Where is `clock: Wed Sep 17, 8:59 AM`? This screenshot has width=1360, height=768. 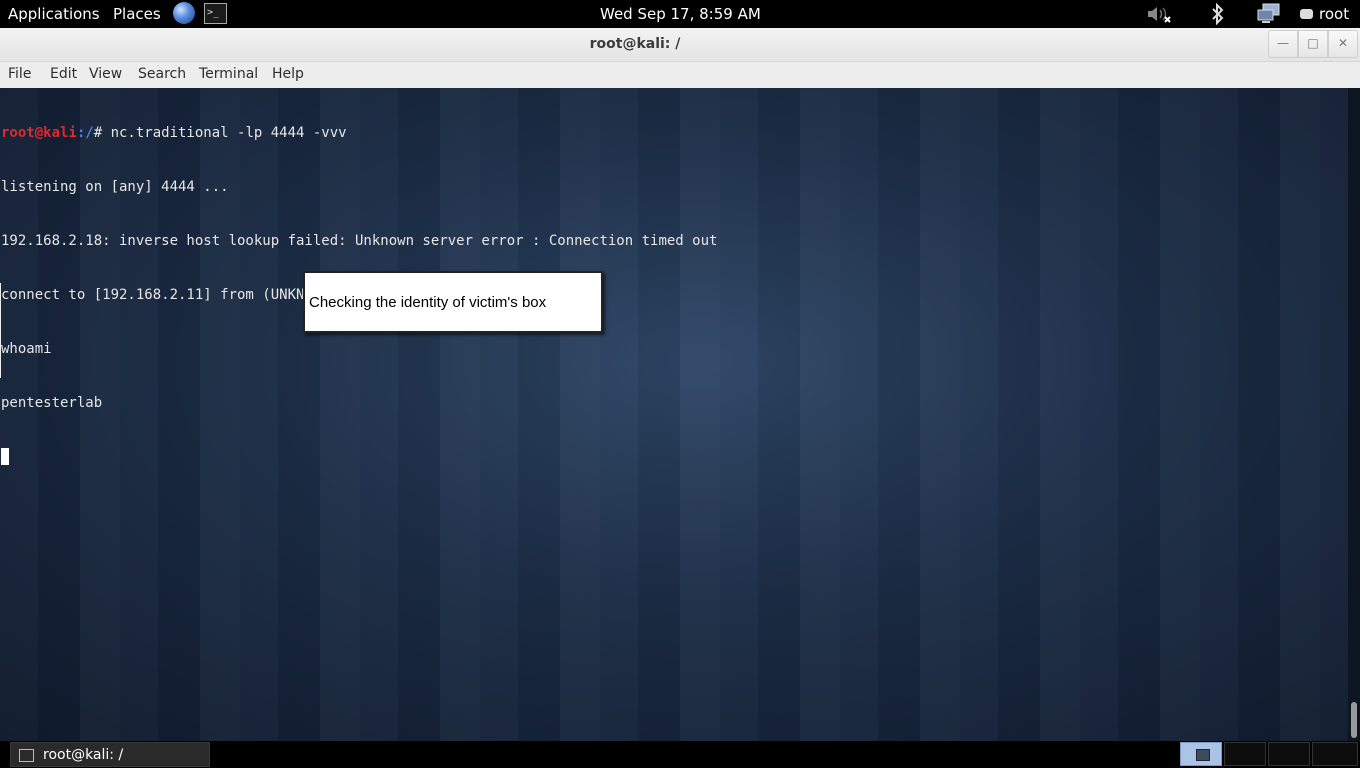
clock: Wed Sep 17, 8:59 AM is located at coordinates (680, 14).